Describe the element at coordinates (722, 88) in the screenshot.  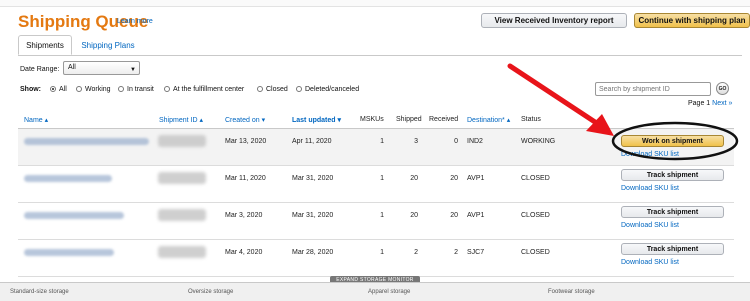
I see `search-go-button: GO` at that location.